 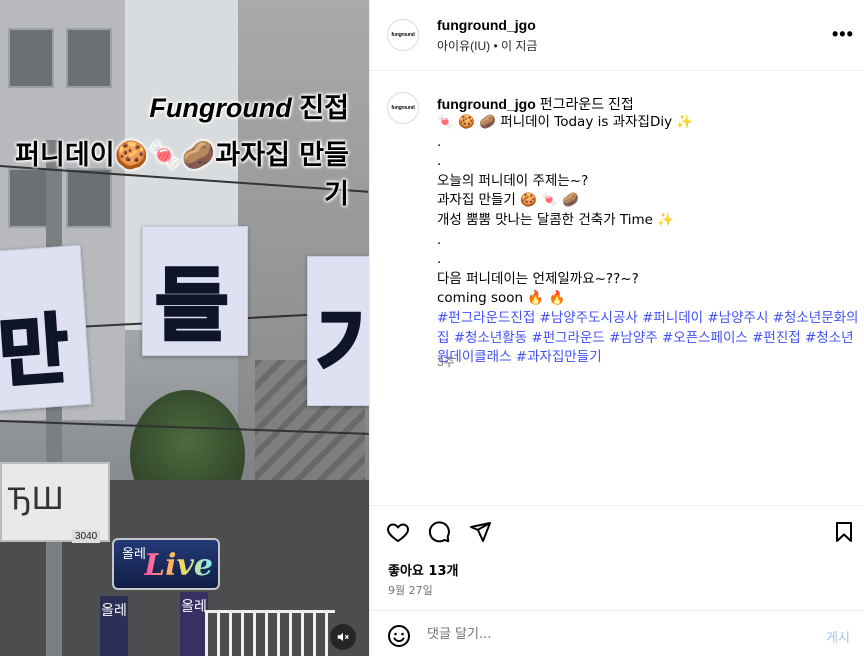 I want to click on paper-plane-icon, so click(x=480, y=532).